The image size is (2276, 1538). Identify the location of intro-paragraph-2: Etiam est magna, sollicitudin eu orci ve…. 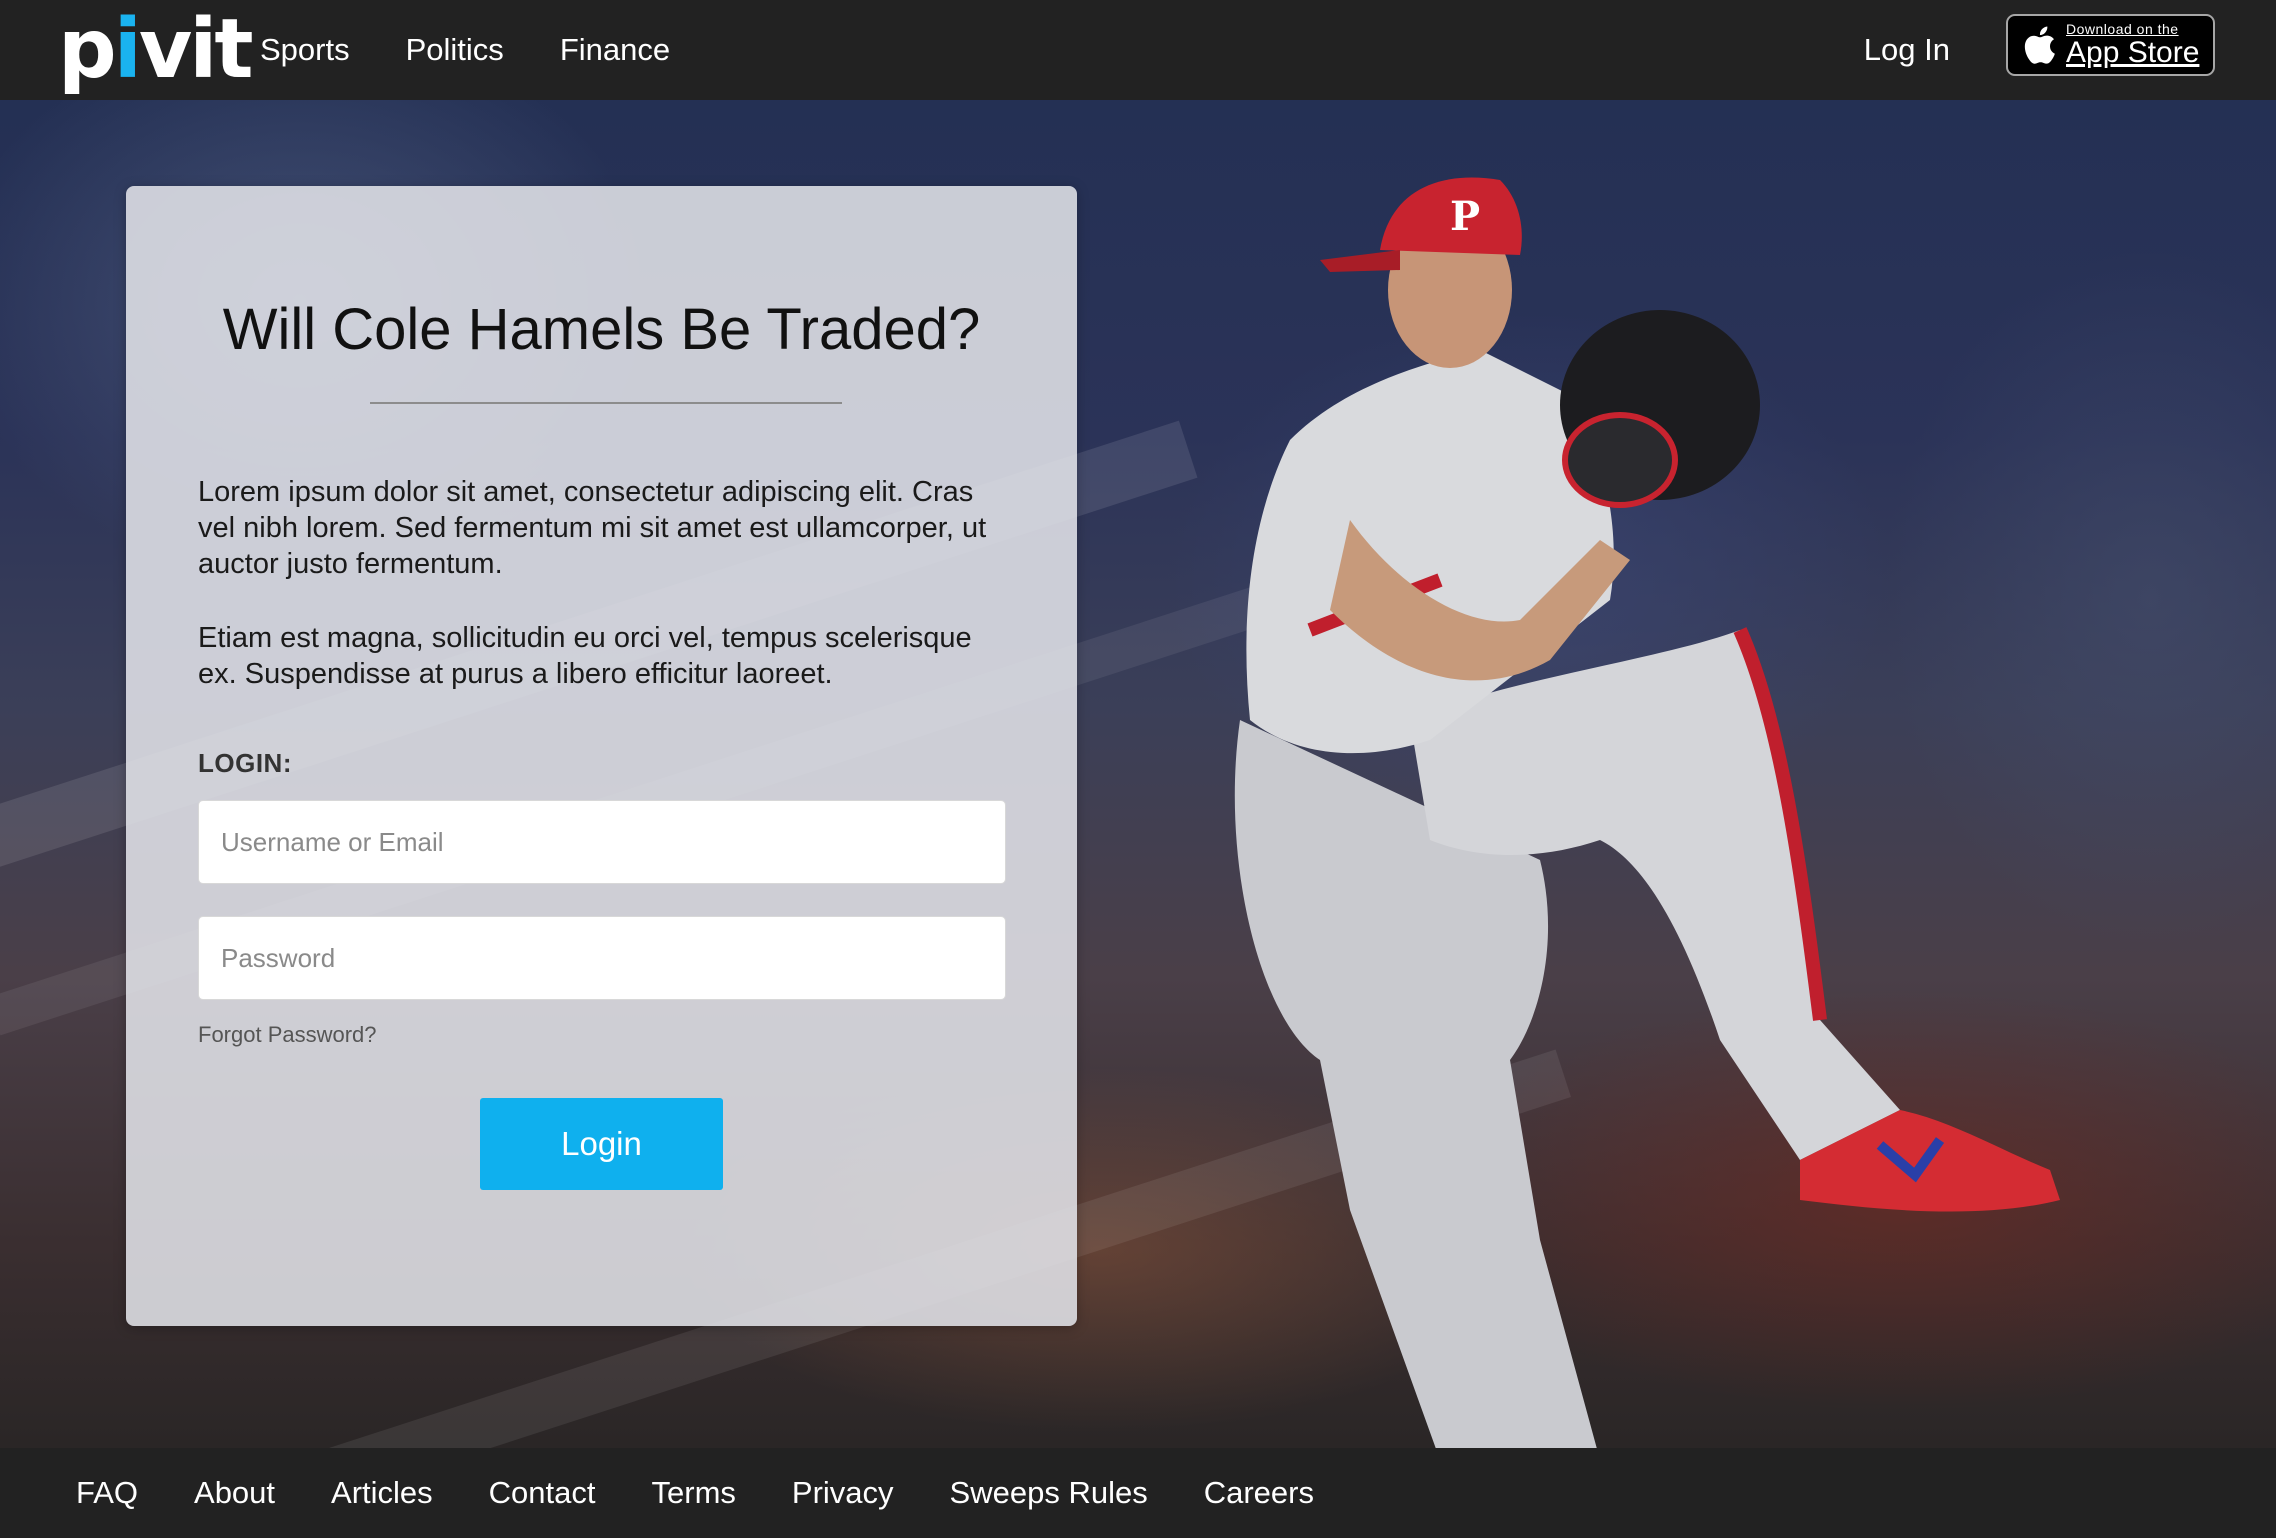
(585, 656).